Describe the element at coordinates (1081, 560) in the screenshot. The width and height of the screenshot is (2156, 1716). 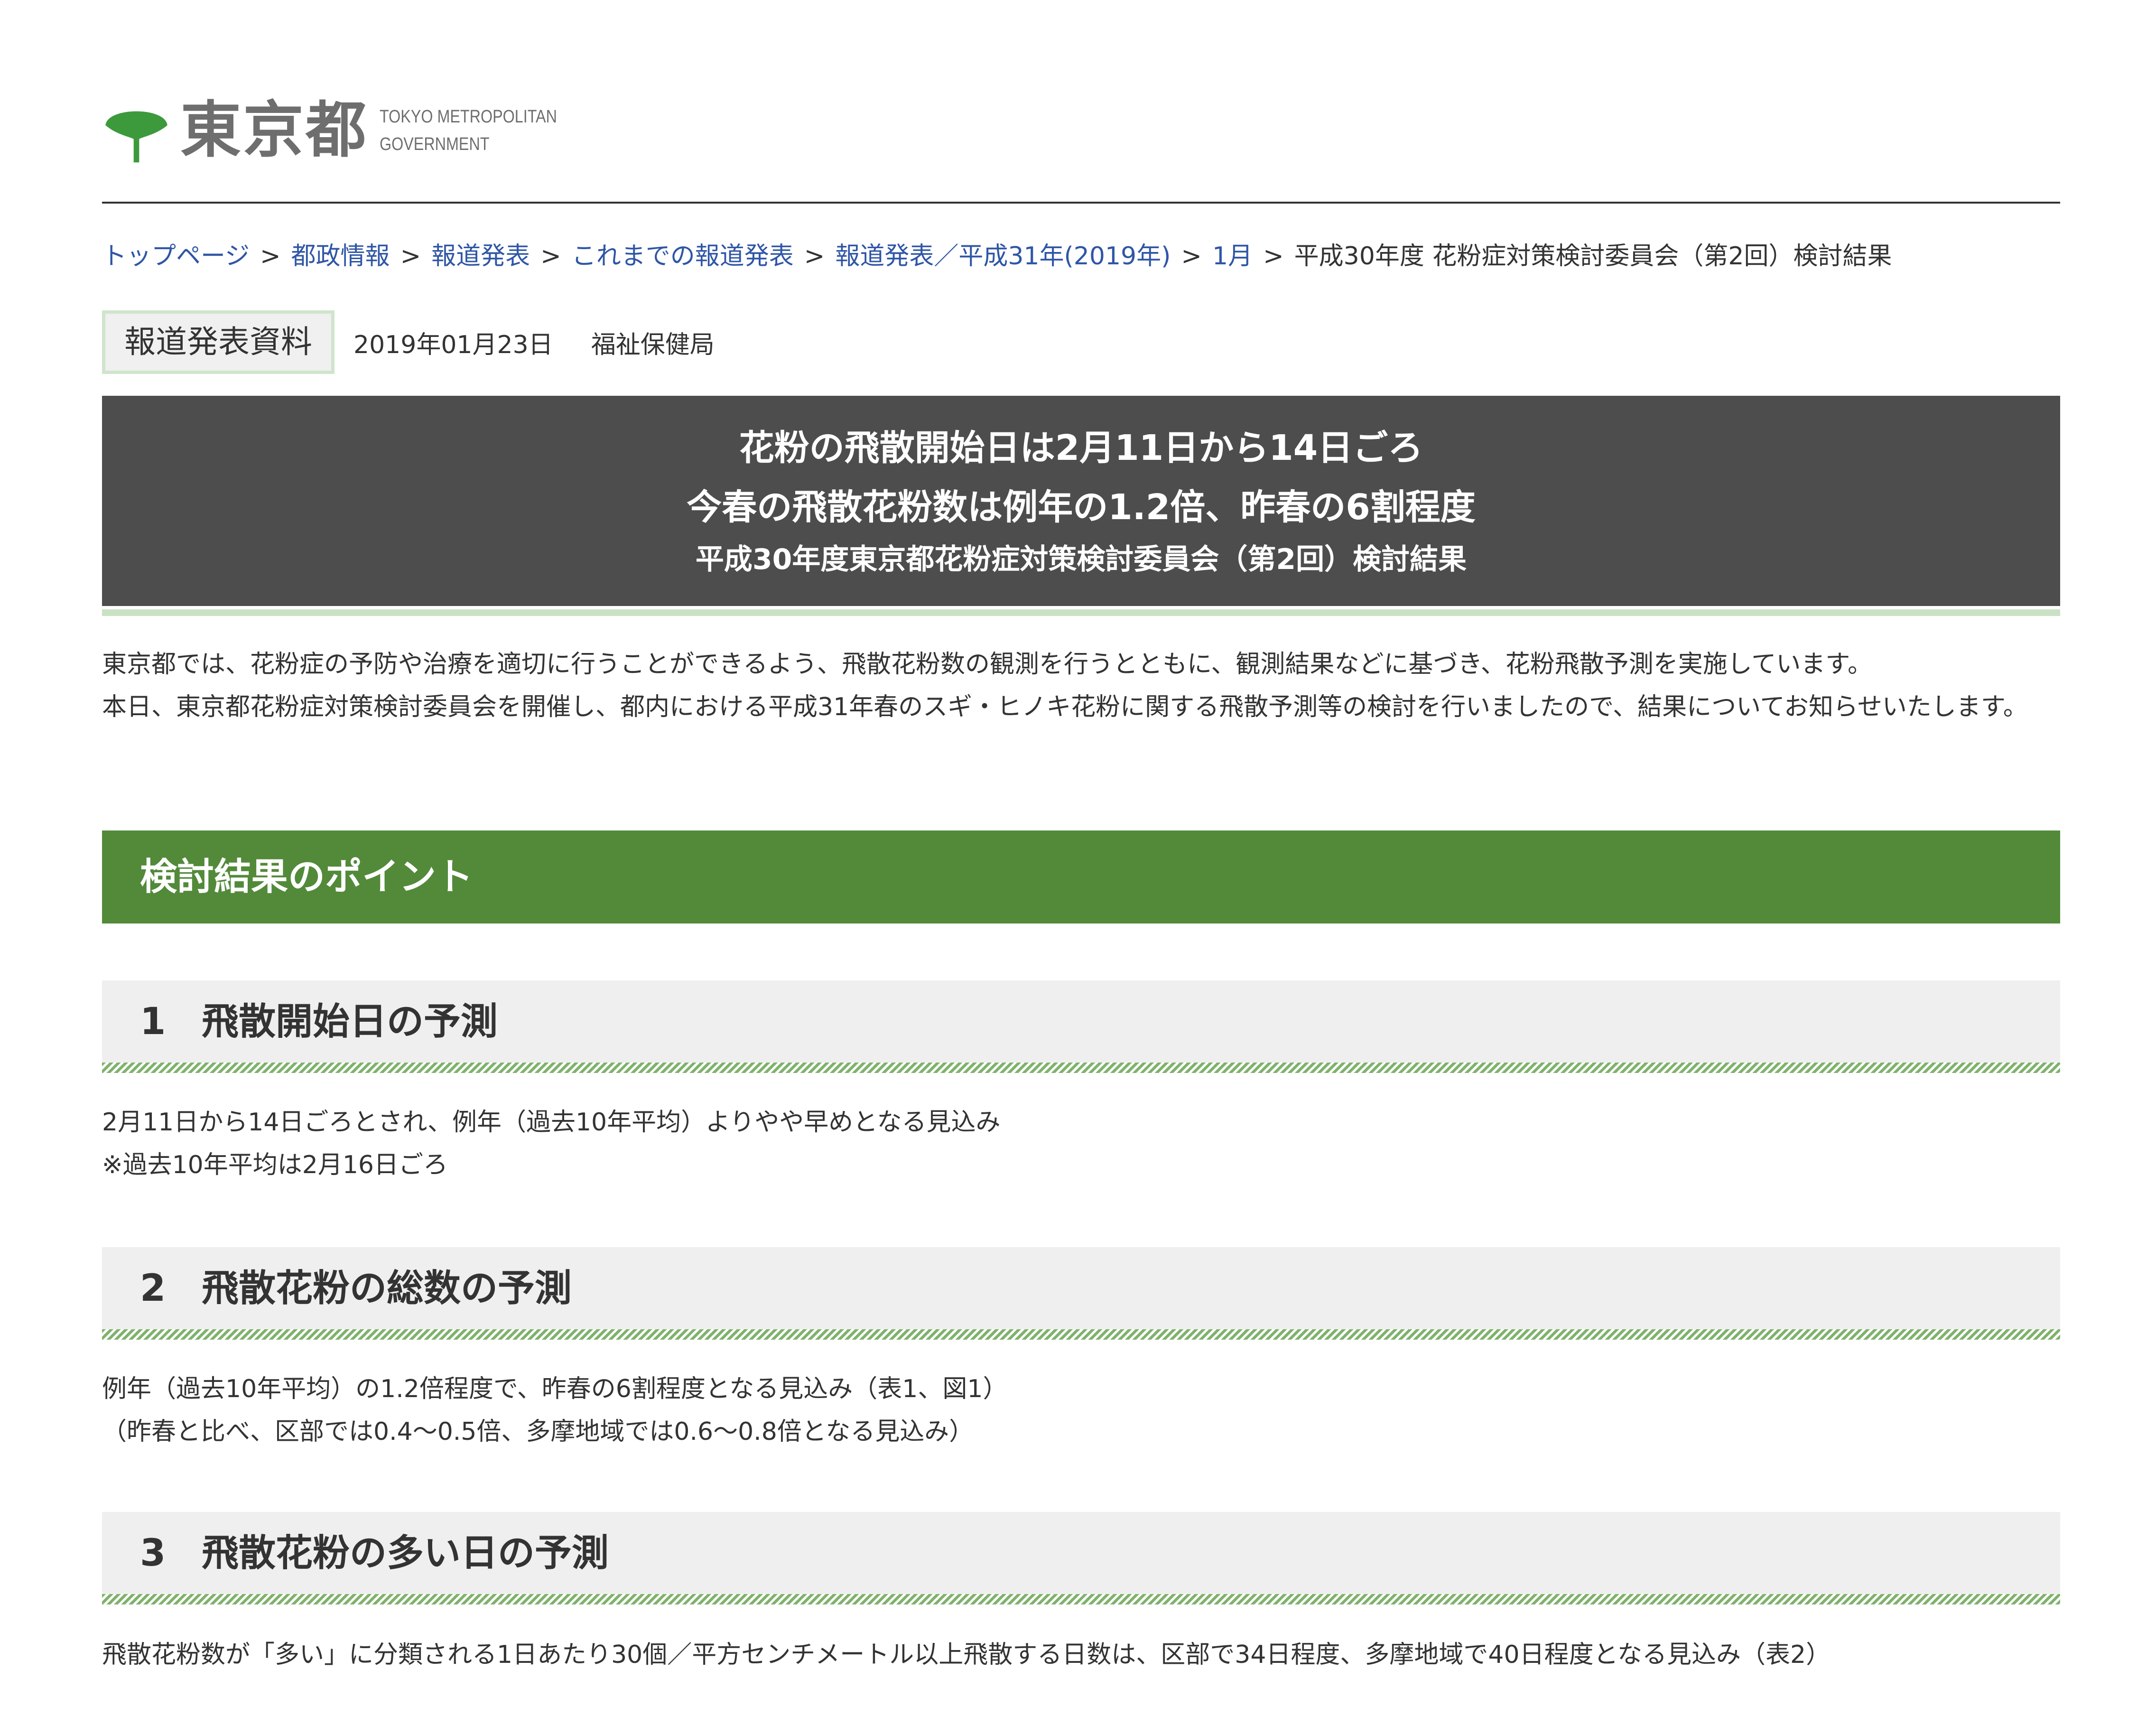
I see `headline-line3: 平成30年度東京都花粉症対策検討委員会（第2回）検討結果` at that location.